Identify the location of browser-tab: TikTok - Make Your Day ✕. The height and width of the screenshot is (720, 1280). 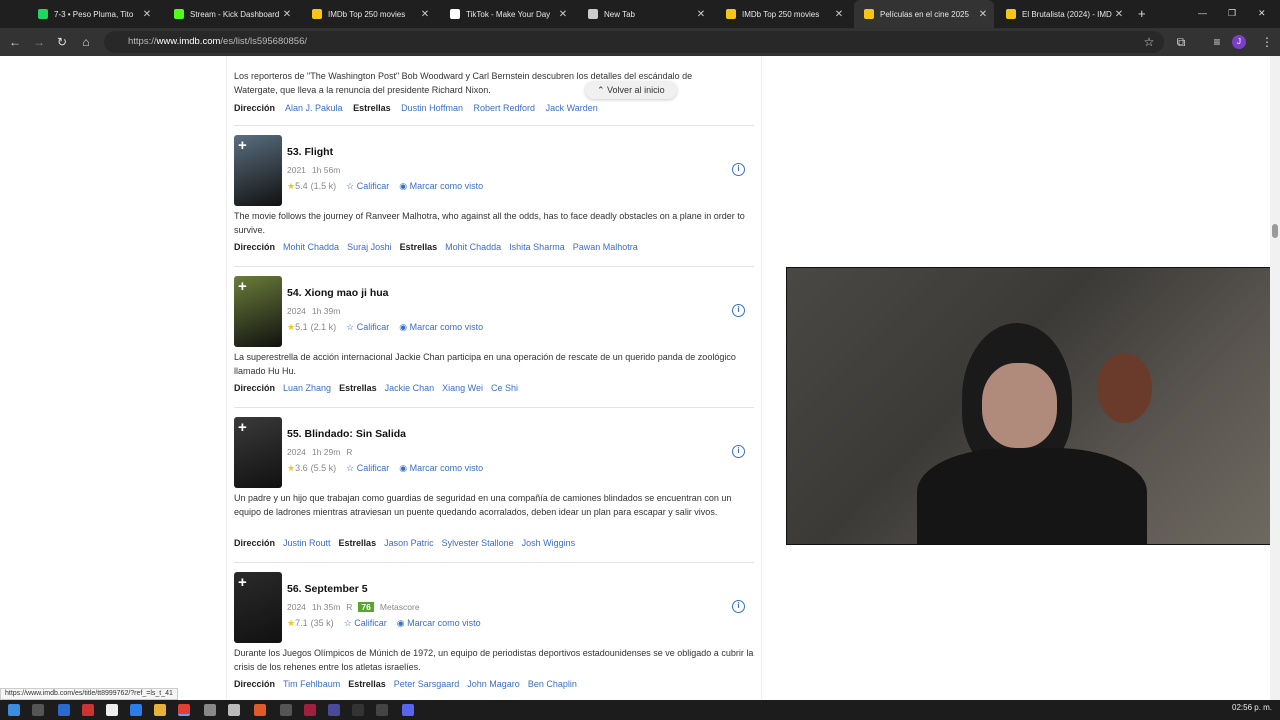
(507, 14).